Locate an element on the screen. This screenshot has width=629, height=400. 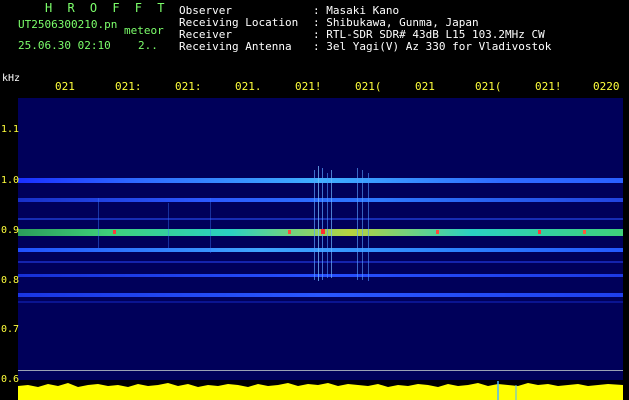
y-tick: 1.1 is located at coordinates (10, 129).